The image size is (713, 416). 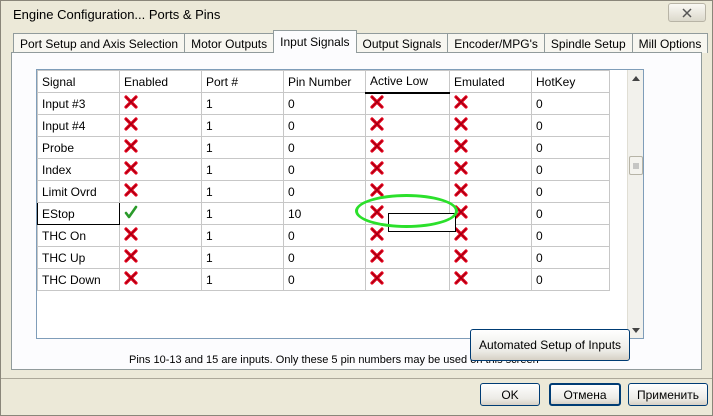 I want to click on grip-icon, so click(x=636, y=165).